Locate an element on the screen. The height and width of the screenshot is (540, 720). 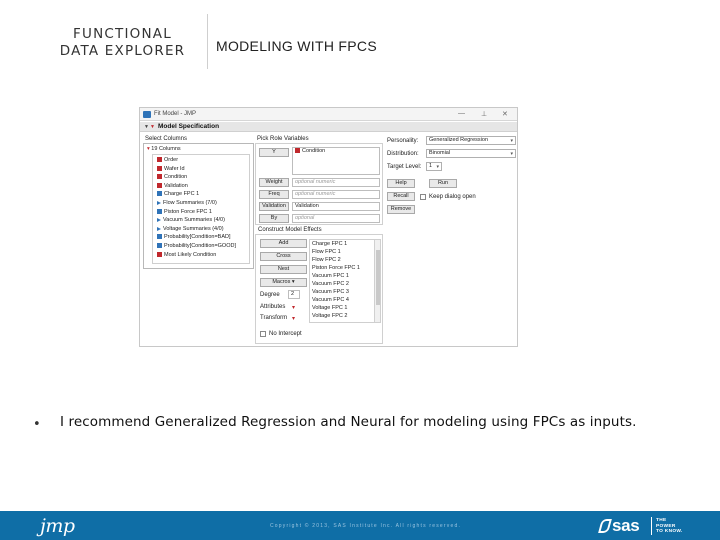
model-effect-item: Voltage FPC 2 is located at coordinates (329, 316).